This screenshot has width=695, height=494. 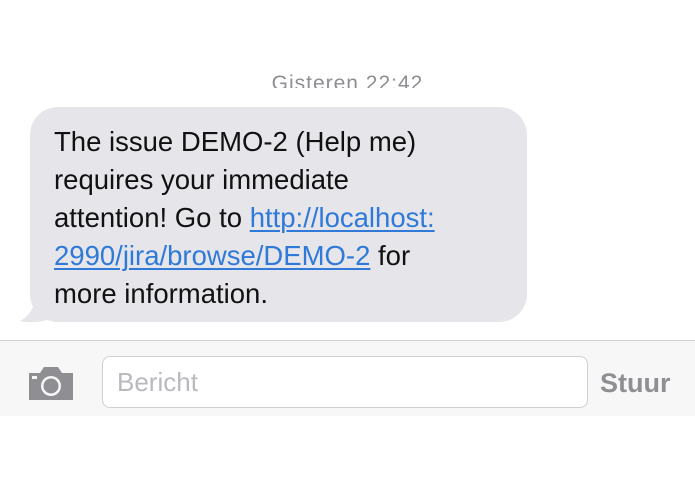 I want to click on message-line-2: requires your immediate, so click(x=280, y=180).